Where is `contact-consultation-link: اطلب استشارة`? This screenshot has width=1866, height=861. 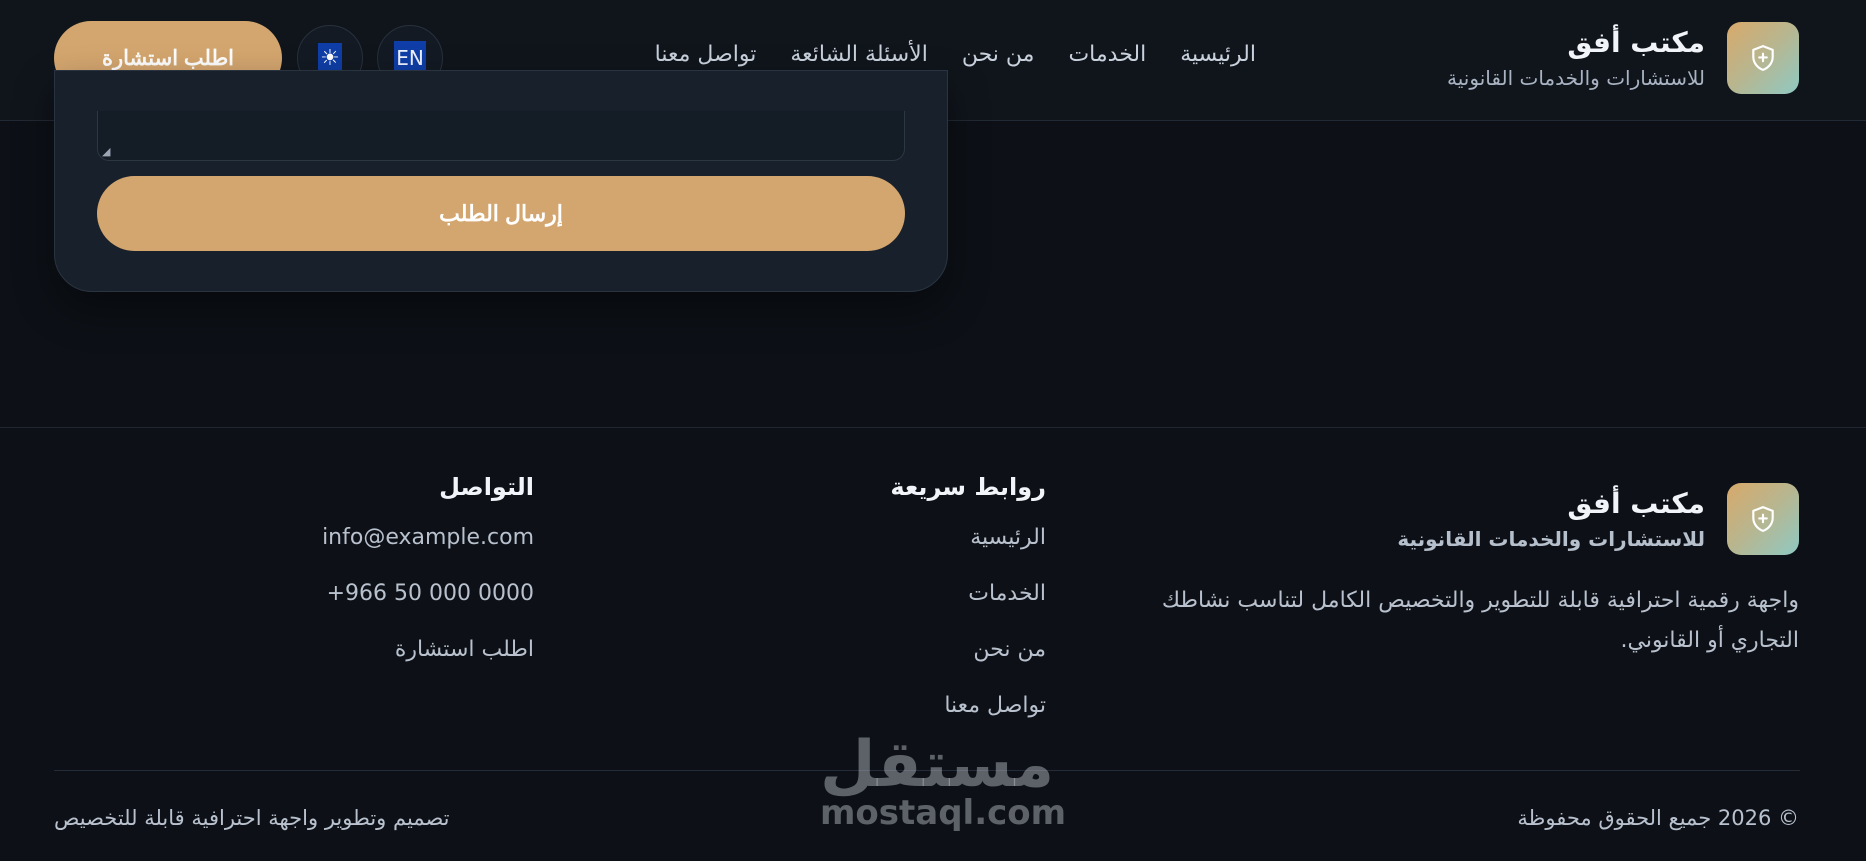 contact-consultation-link: اطلب استشارة is located at coordinates (464, 649).